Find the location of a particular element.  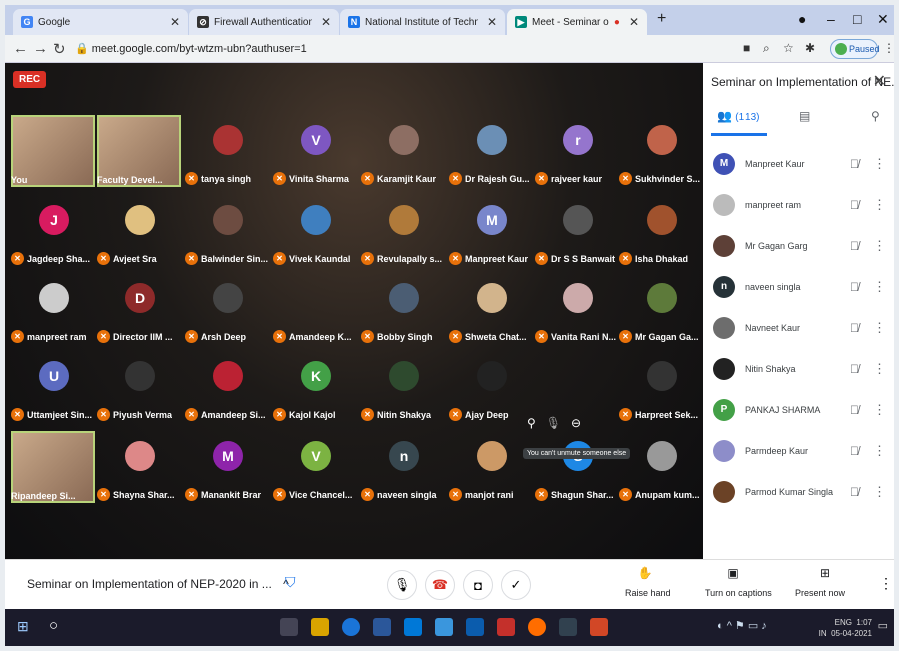

menu-icon: ⋮ is located at coordinates (888, 48).